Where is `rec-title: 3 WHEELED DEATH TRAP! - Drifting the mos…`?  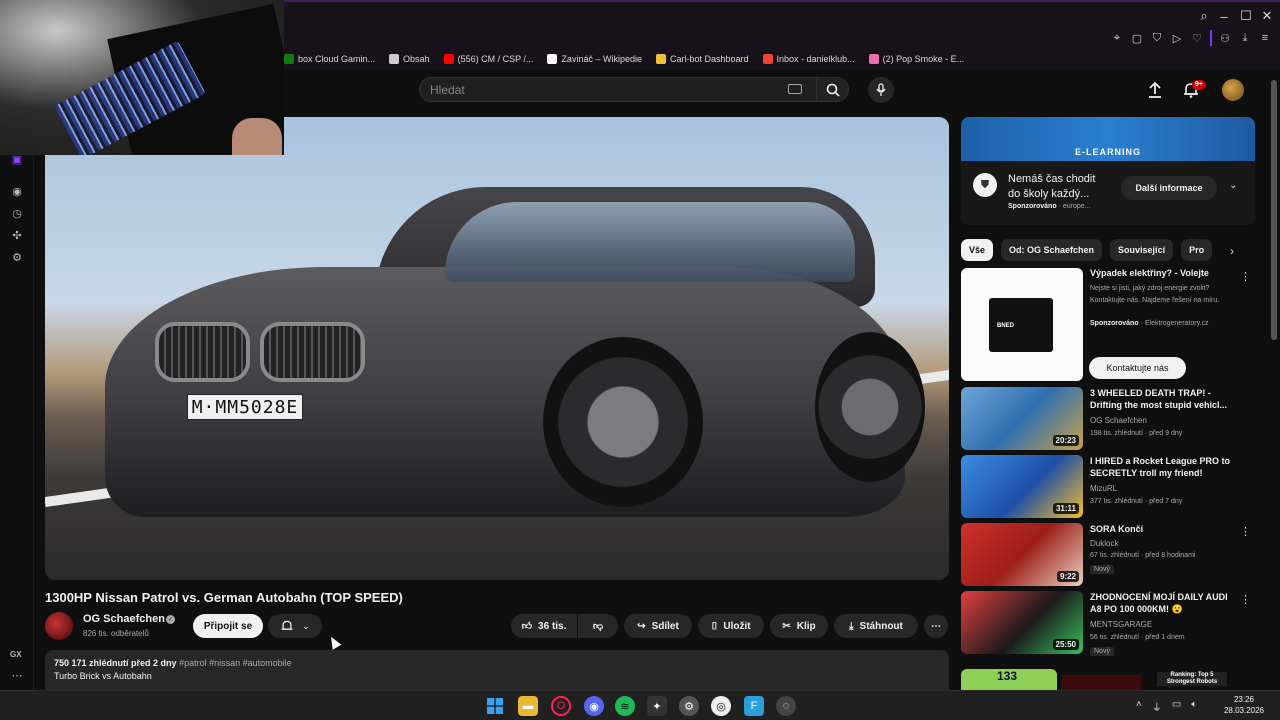
rec-title: 3 WHEELED DEATH TRAP! - Drifting the mos… is located at coordinates (1159, 399).